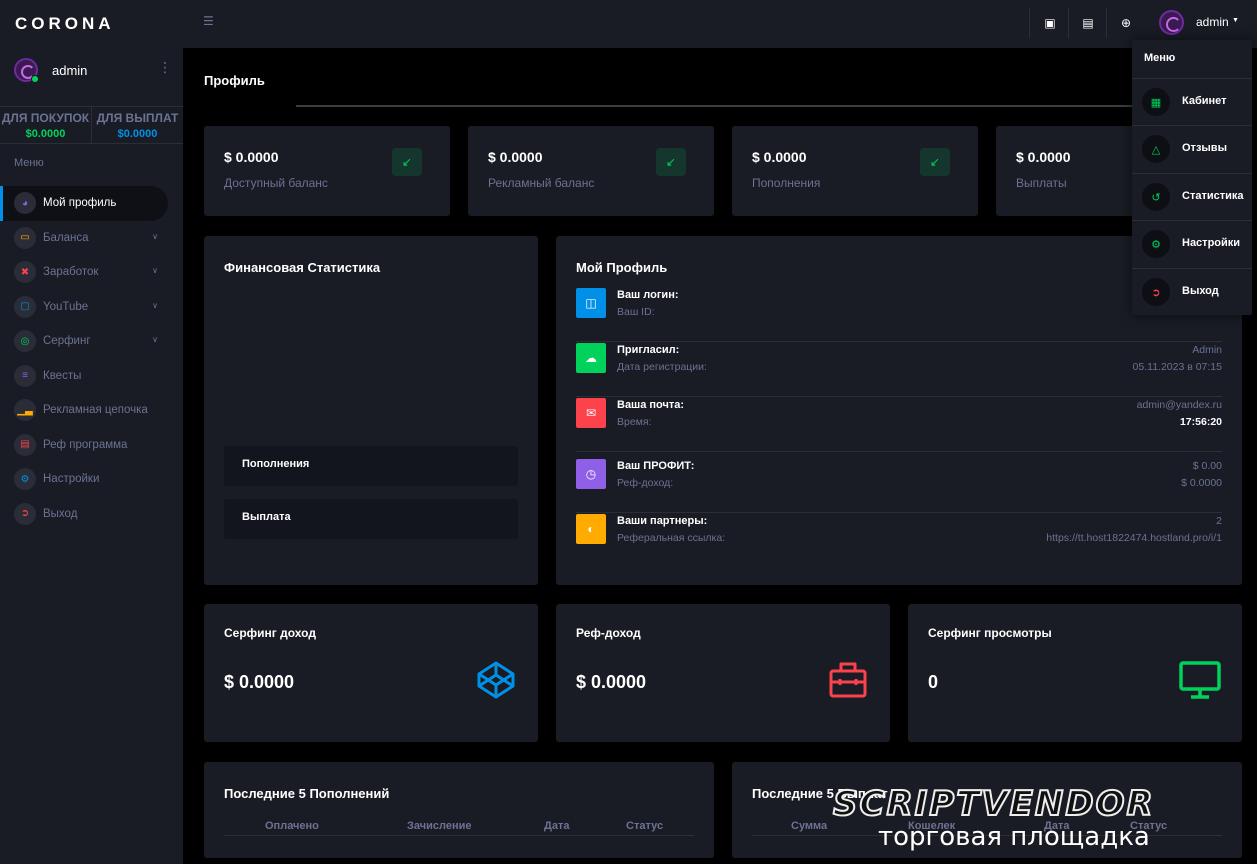  What do you see at coordinates (1171, 22) in the screenshot?
I see `topbar-avatar` at bounding box center [1171, 22].